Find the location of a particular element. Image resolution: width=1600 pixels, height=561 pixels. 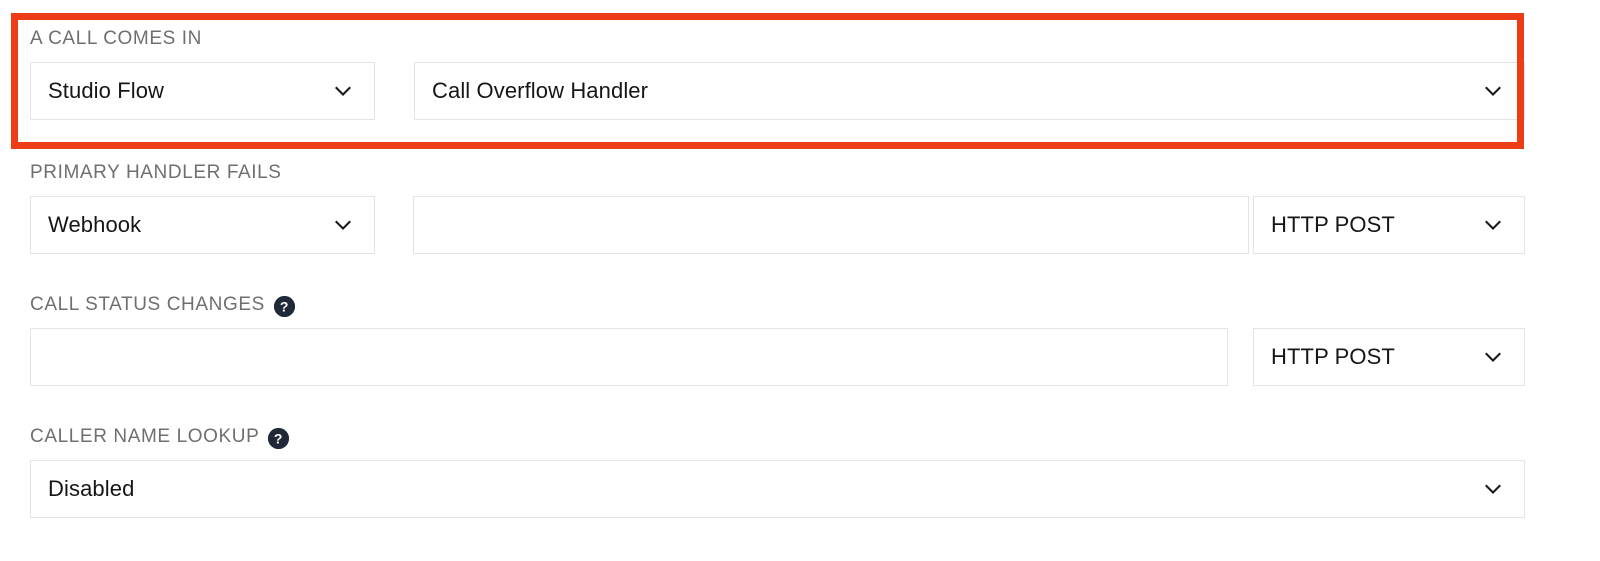

status-callback-http-method-select: HTTP POST is located at coordinates (1389, 357).